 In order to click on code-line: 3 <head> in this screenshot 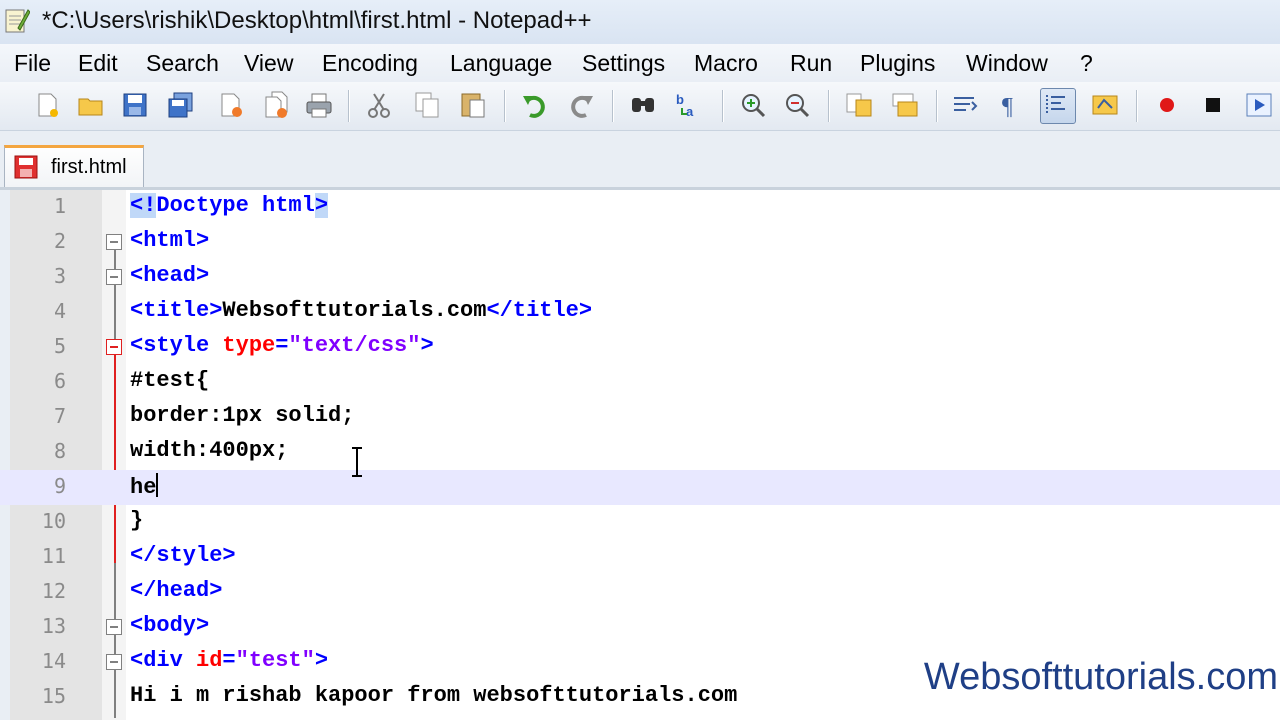, I will do `click(640, 277)`.